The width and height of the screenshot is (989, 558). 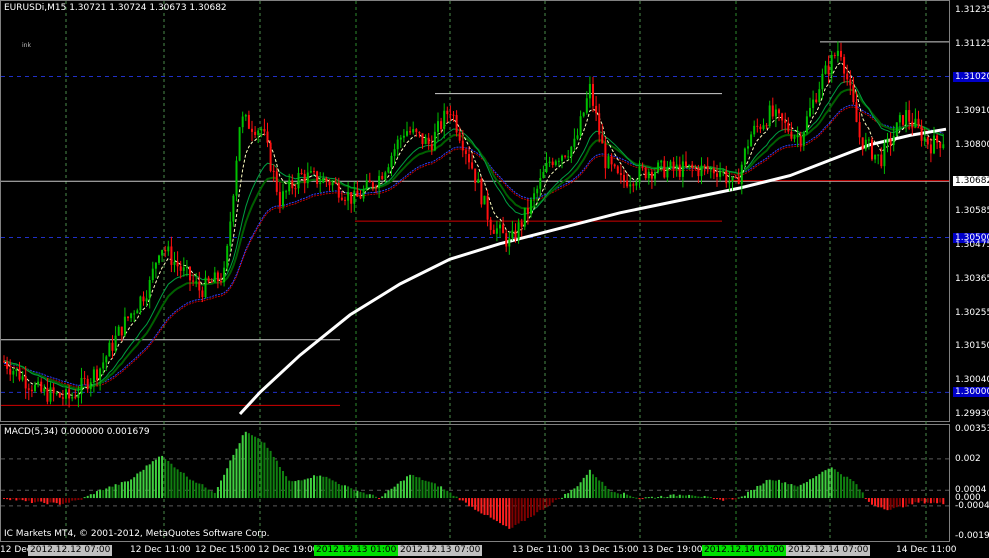 I want to click on price-tick-label: 1.30255, so click(x=972, y=313).